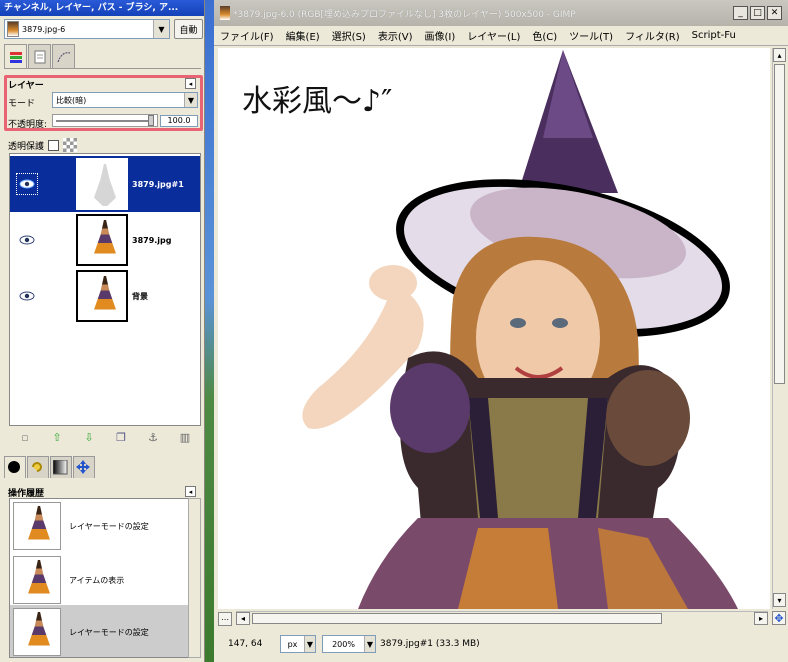  I want to click on gradient-icon, so click(60, 466).